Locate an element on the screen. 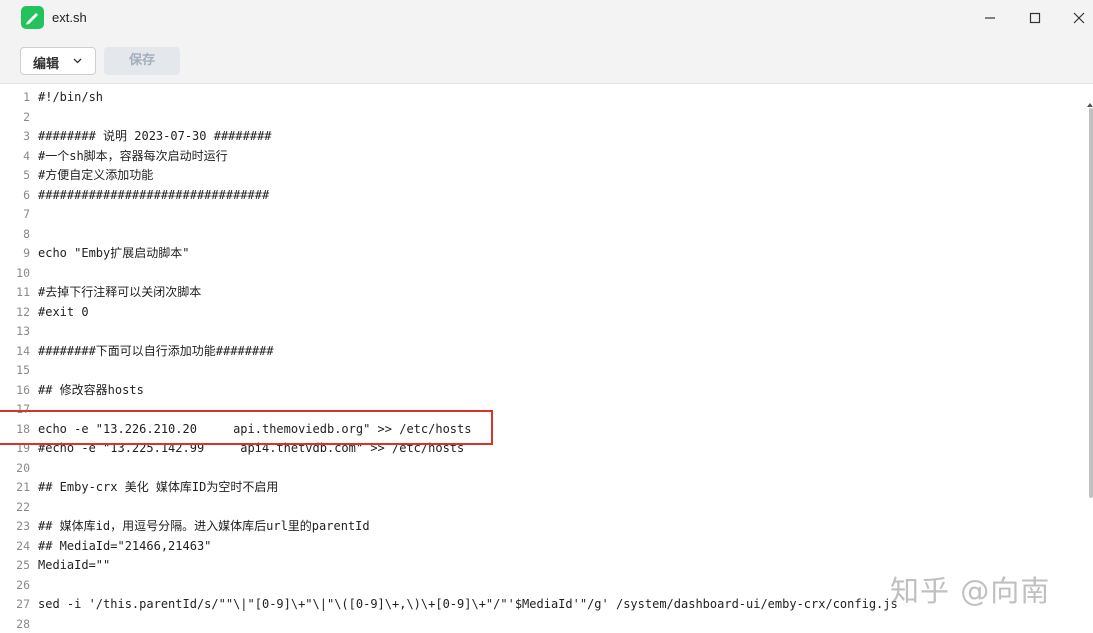 The width and height of the screenshot is (1093, 633). line-number: 9 is located at coordinates (26, 253).